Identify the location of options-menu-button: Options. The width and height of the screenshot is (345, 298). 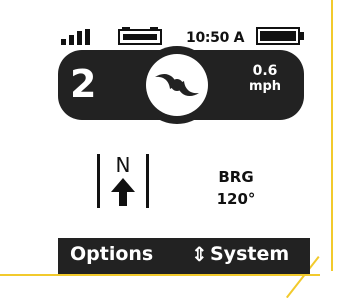
(111, 254).